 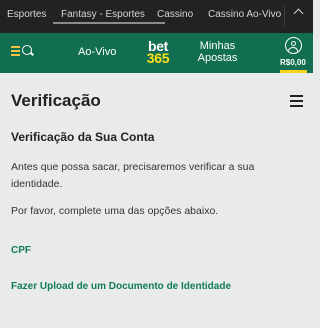 I want to click on balance-indicator, so click(x=293, y=71).